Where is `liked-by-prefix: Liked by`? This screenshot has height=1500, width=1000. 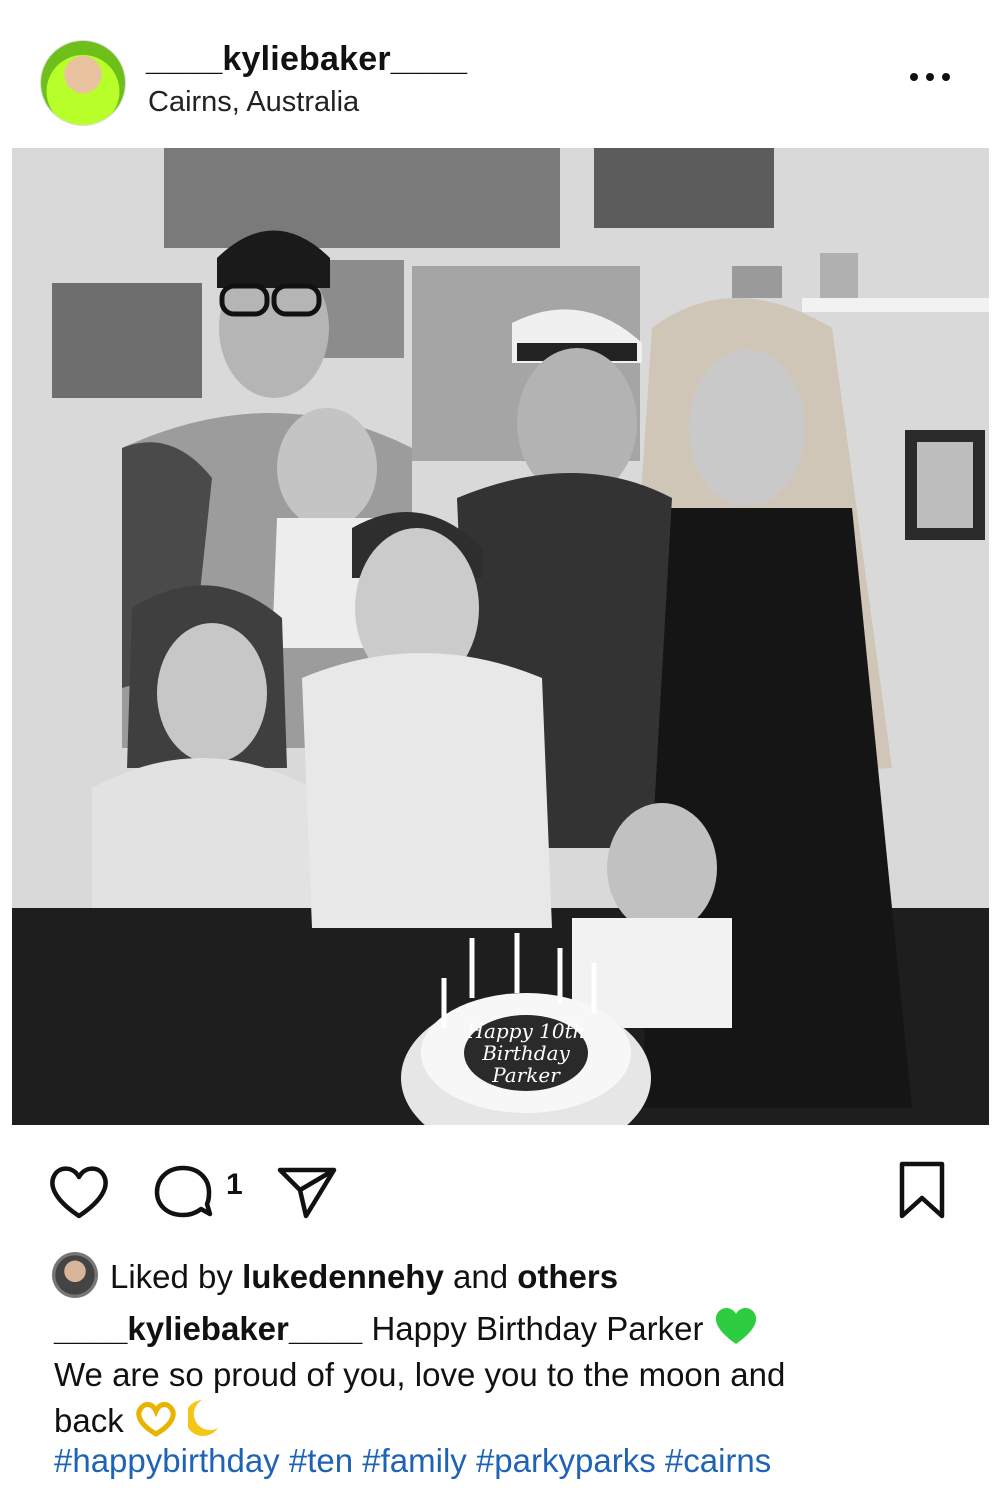
liked-by-prefix: Liked by is located at coordinates (176, 1276).